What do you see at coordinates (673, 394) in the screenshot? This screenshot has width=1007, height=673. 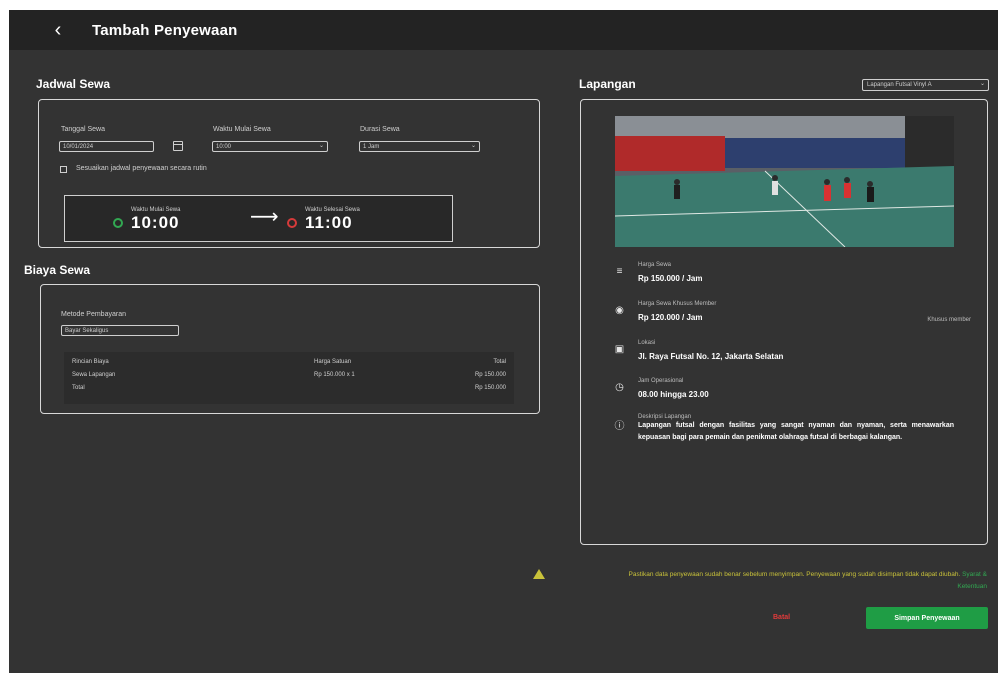 I see `jam-value: 08.00 hingga 23.00` at bounding box center [673, 394].